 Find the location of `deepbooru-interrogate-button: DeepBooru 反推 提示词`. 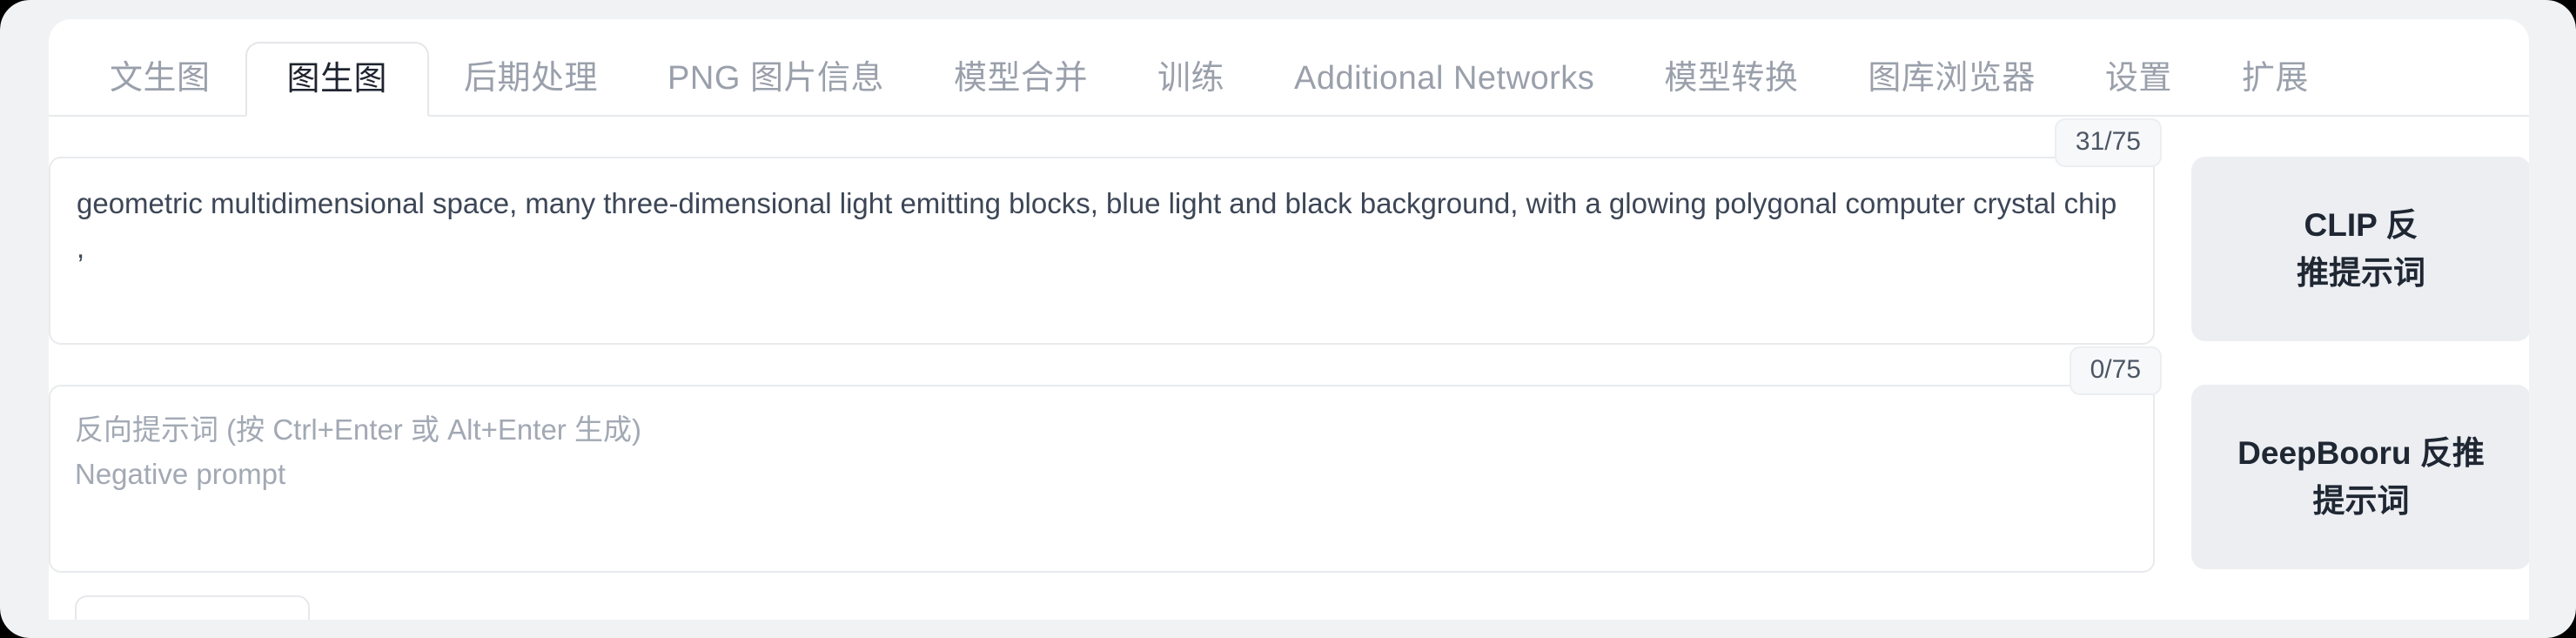

deepbooru-interrogate-button: DeepBooru 反推 提示词 is located at coordinates (2360, 477).